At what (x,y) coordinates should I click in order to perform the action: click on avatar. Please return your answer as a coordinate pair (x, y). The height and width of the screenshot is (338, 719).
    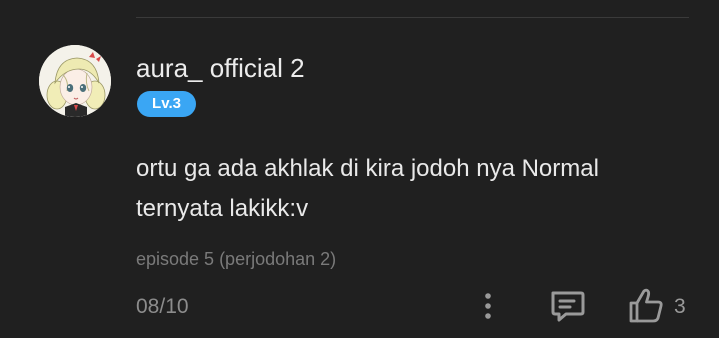
    Looking at the image, I should click on (75, 81).